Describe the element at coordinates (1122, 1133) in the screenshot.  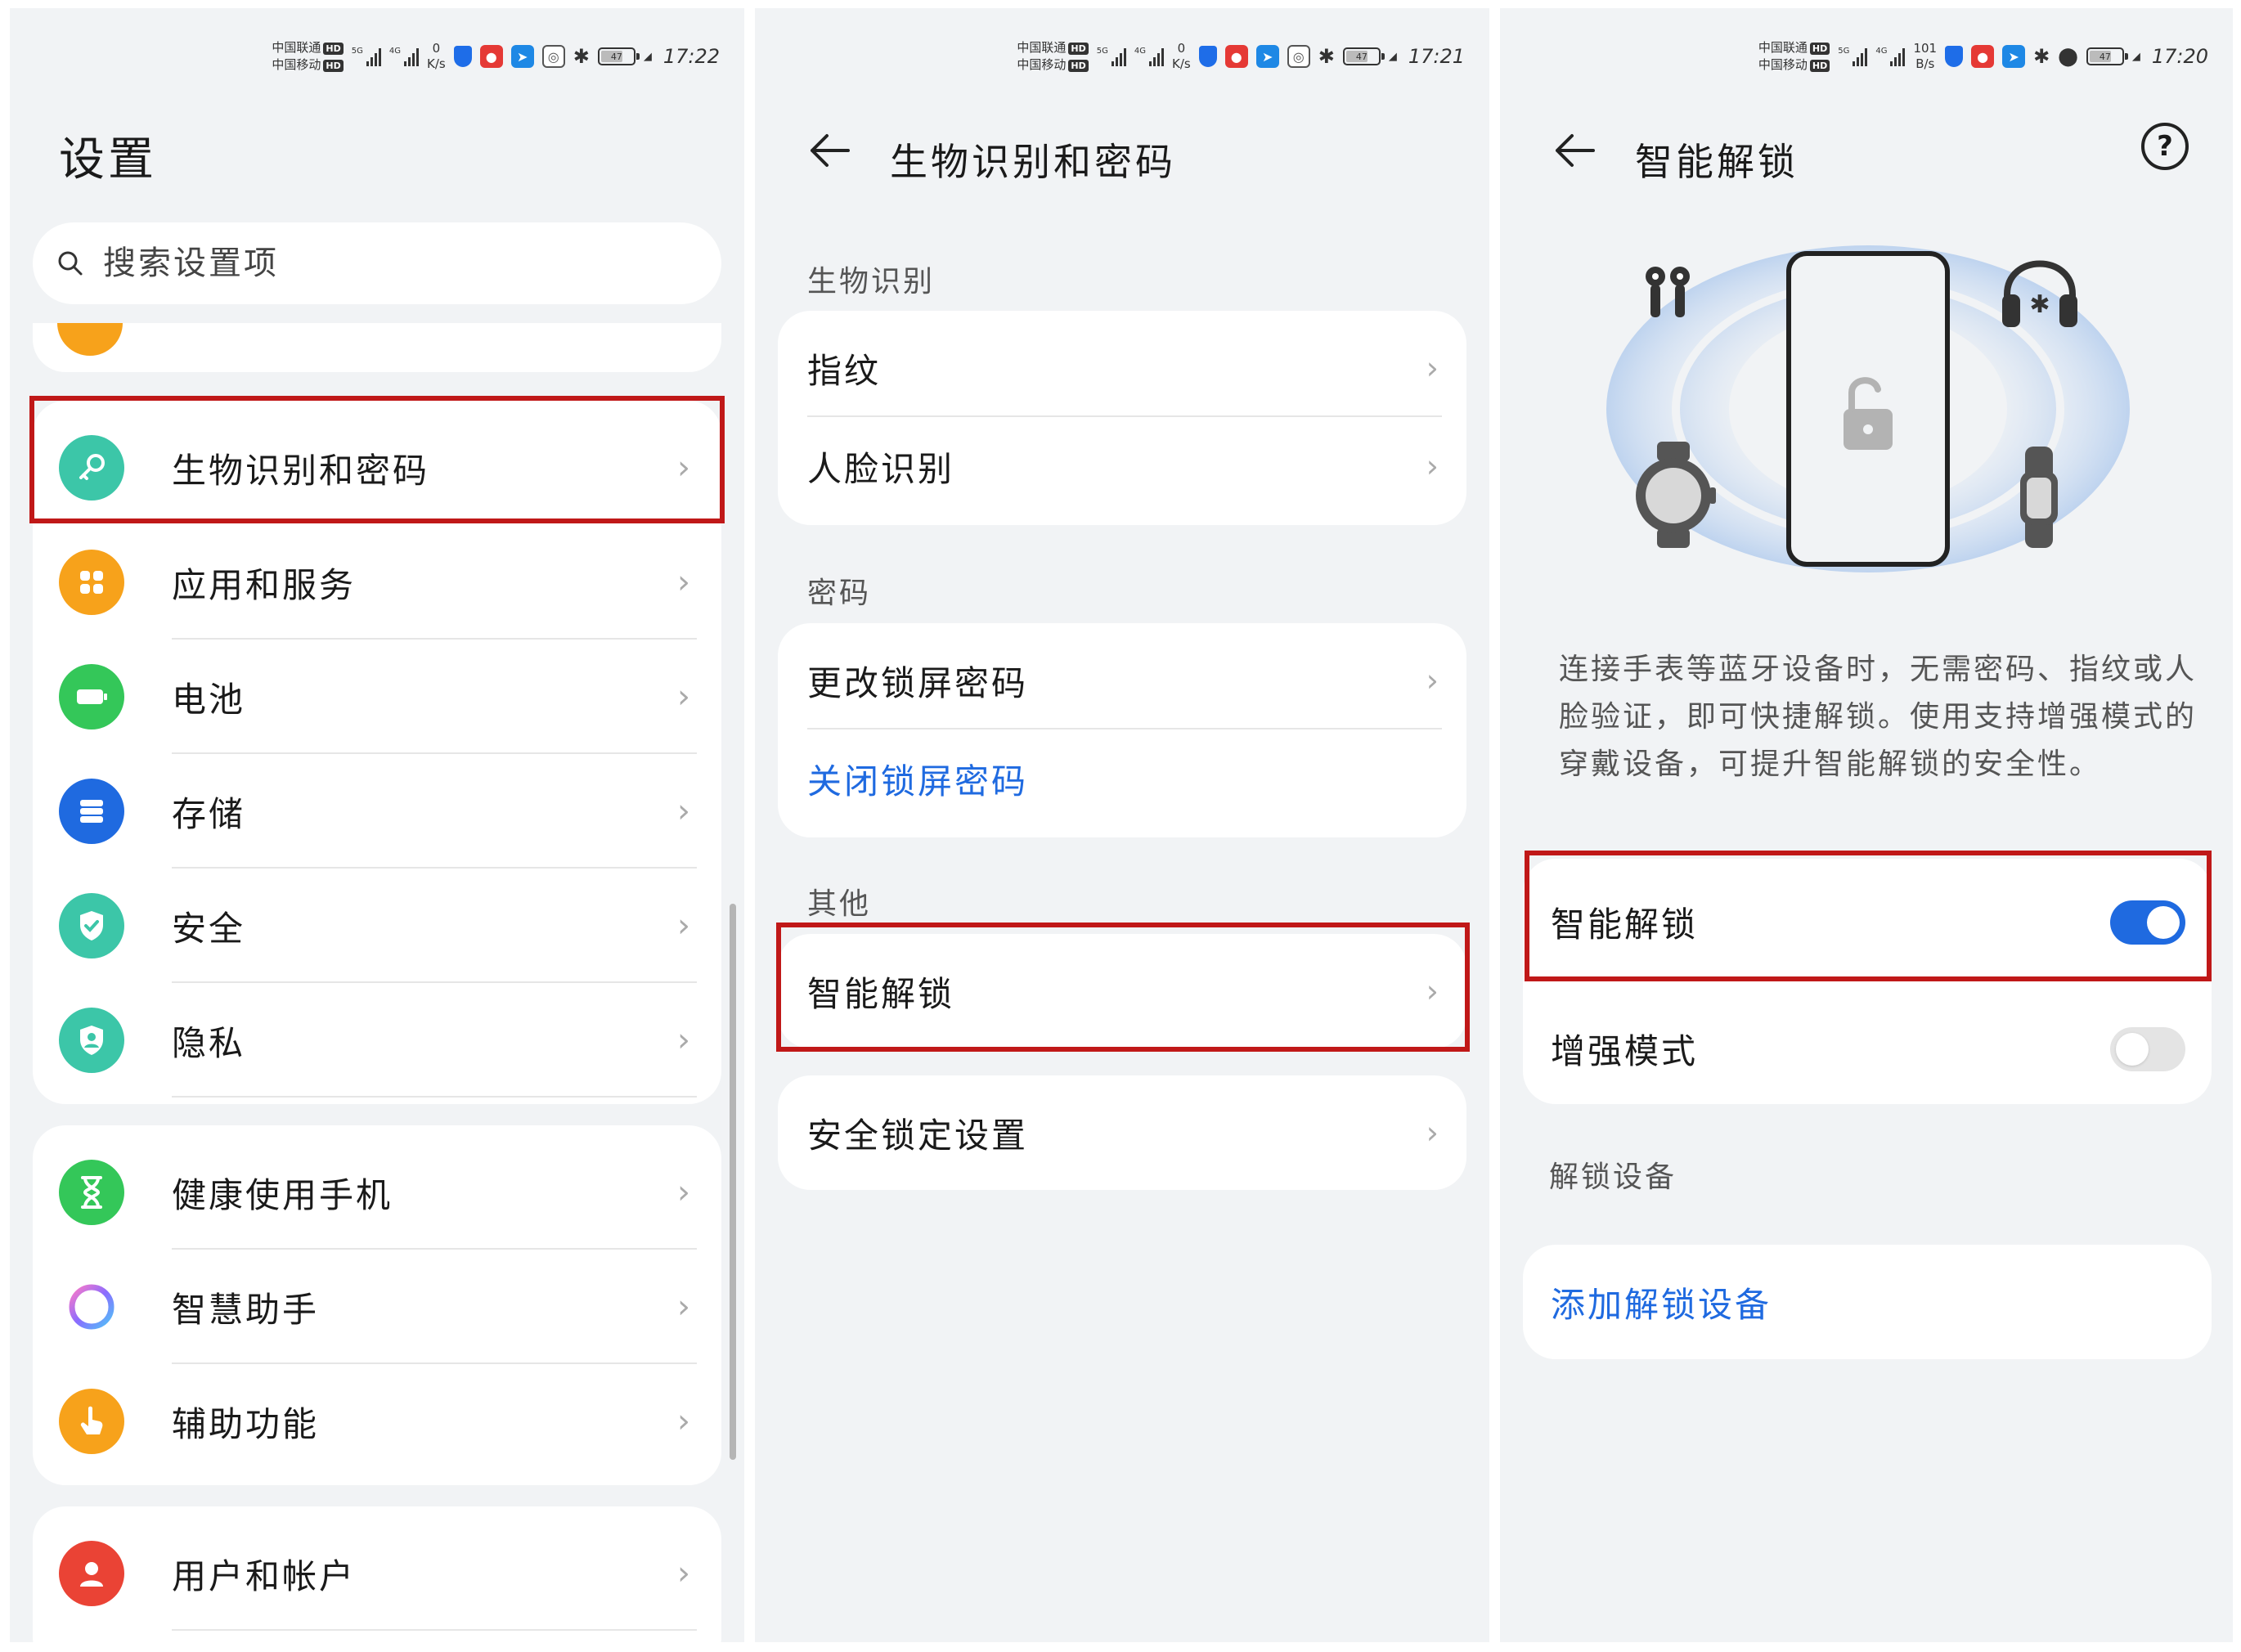
I see `security-lock-item: 安全锁定设置 ›` at that location.